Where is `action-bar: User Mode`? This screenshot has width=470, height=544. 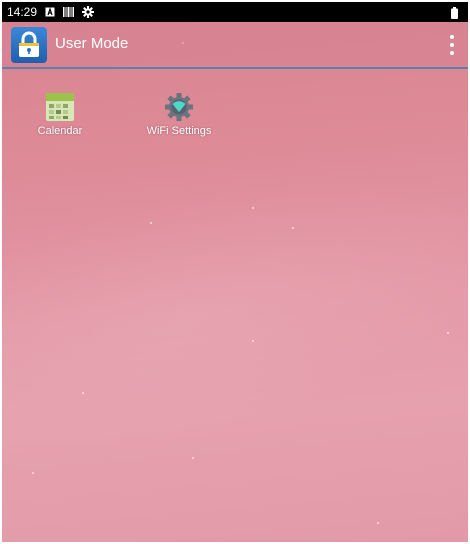
action-bar: User Mode is located at coordinates (235, 45).